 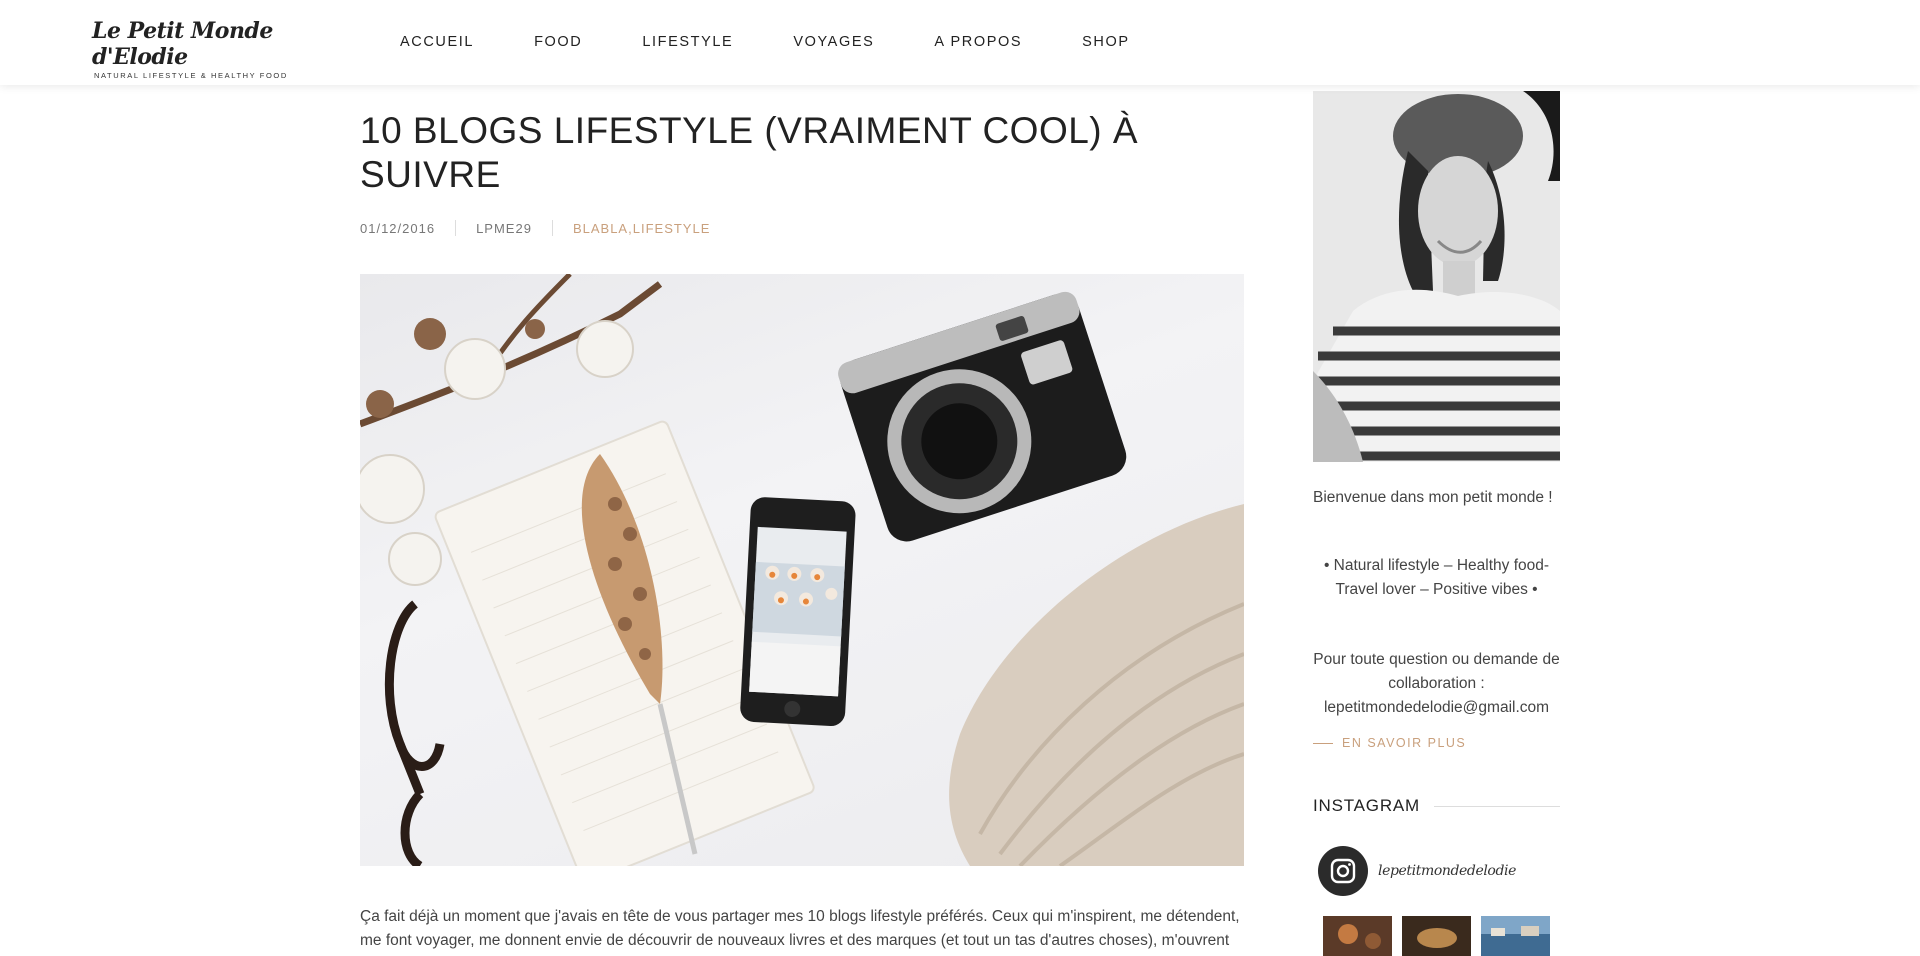 I want to click on author-portrait, so click(x=1436, y=276).